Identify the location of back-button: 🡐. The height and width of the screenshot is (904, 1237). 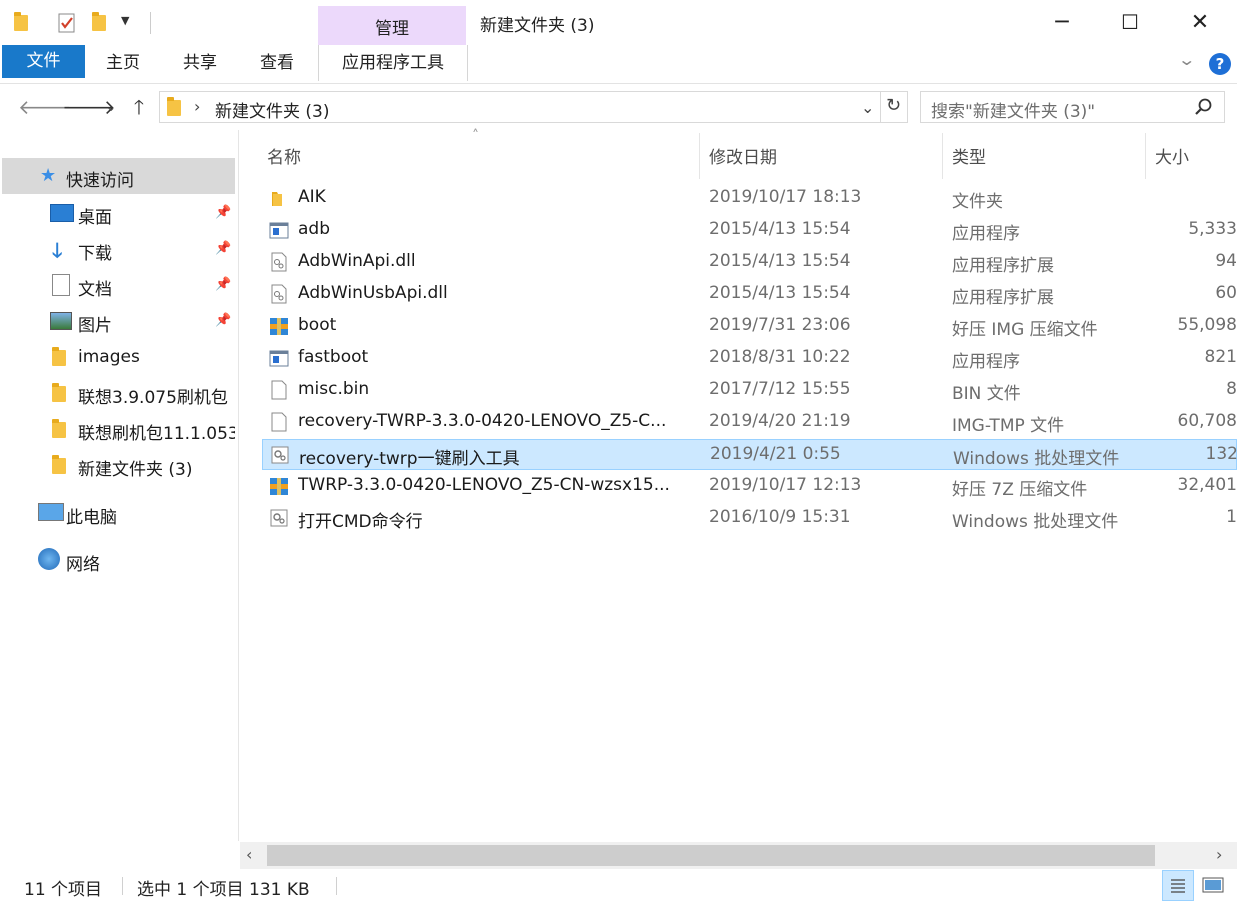
(45, 107).